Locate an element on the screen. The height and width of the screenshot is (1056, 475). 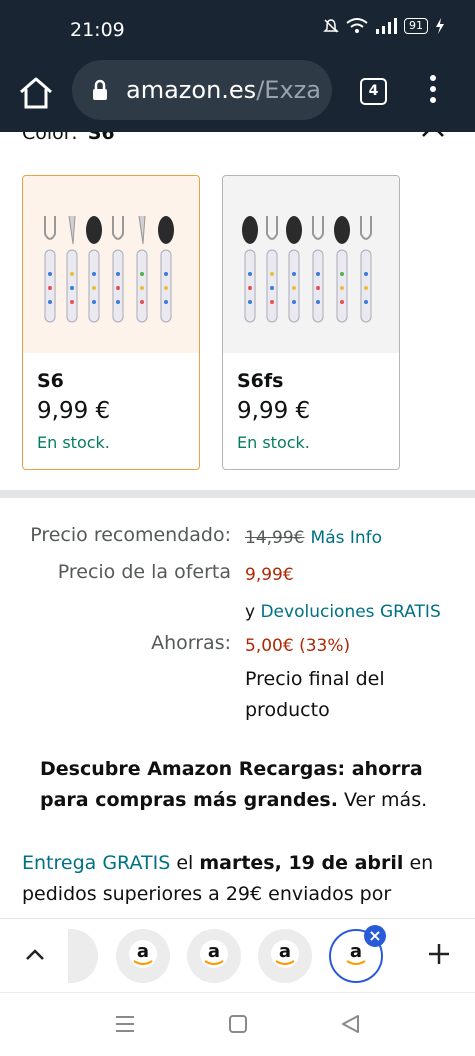
color-value: S6 is located at coordinates (101, 138).